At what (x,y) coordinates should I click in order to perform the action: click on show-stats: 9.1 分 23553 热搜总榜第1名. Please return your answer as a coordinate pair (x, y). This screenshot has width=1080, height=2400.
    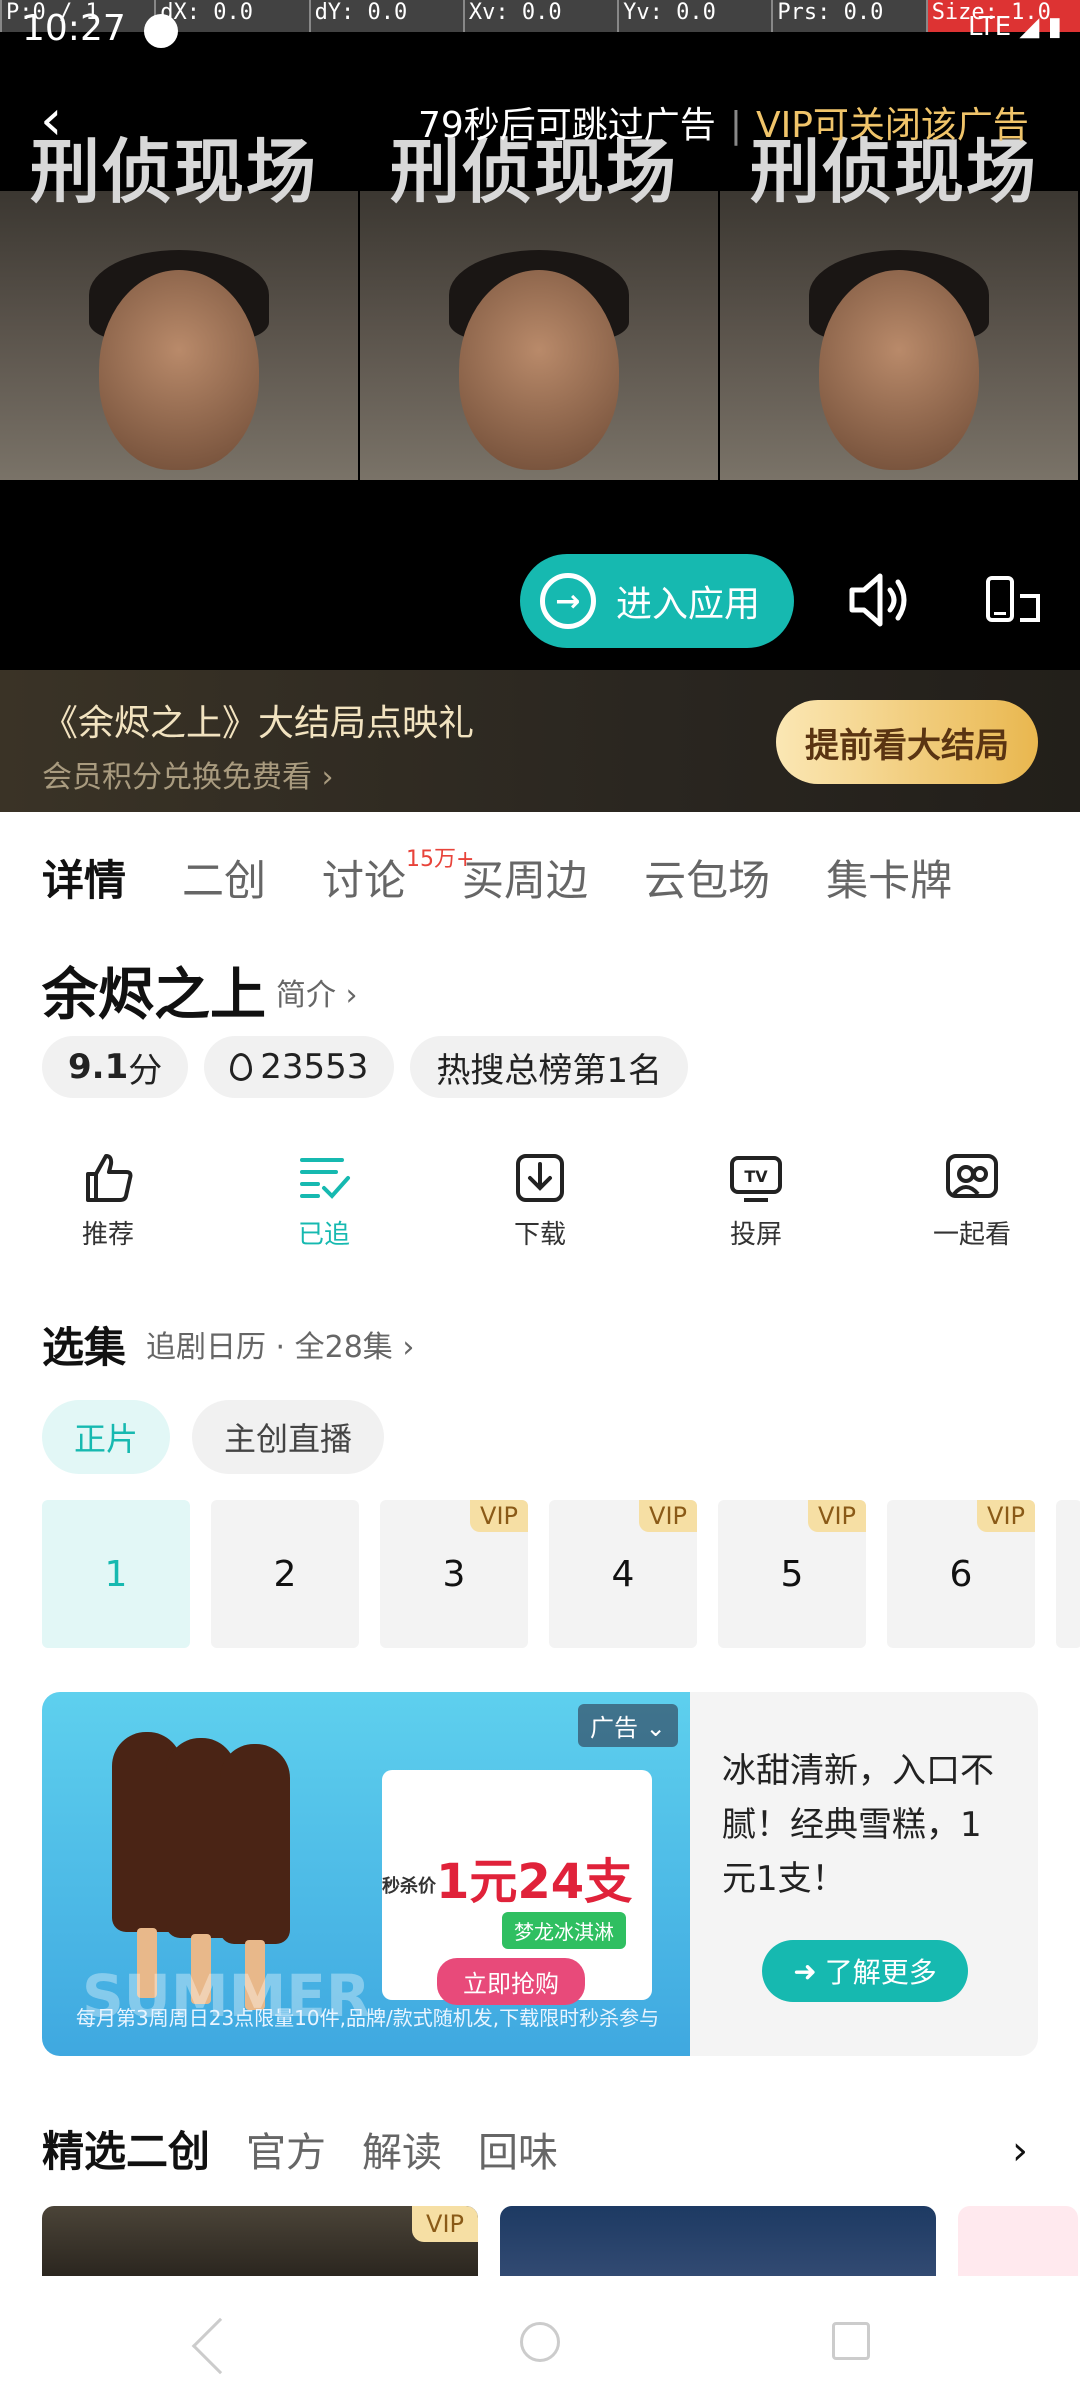
    Looking at the image, I should click on (373, 1067).